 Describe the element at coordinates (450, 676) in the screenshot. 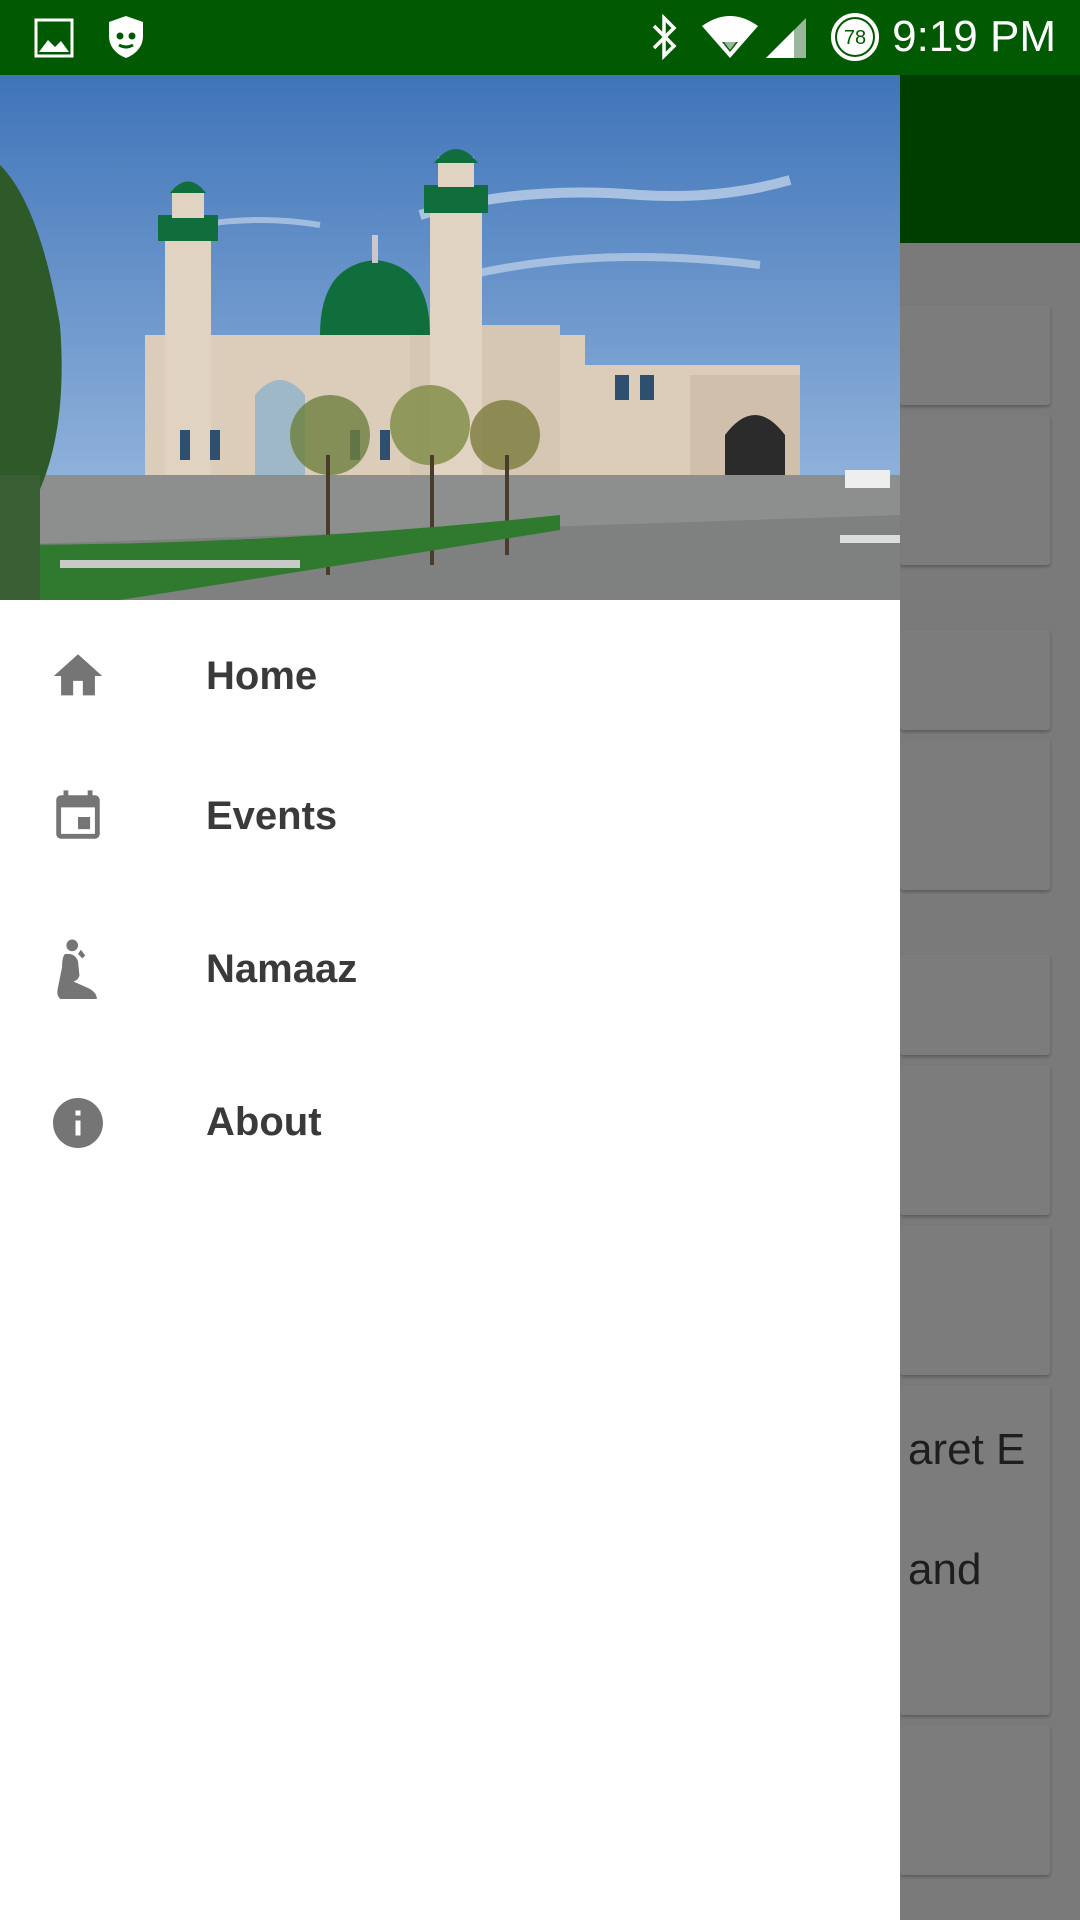

I see `menu-item-home: Home` at that location.